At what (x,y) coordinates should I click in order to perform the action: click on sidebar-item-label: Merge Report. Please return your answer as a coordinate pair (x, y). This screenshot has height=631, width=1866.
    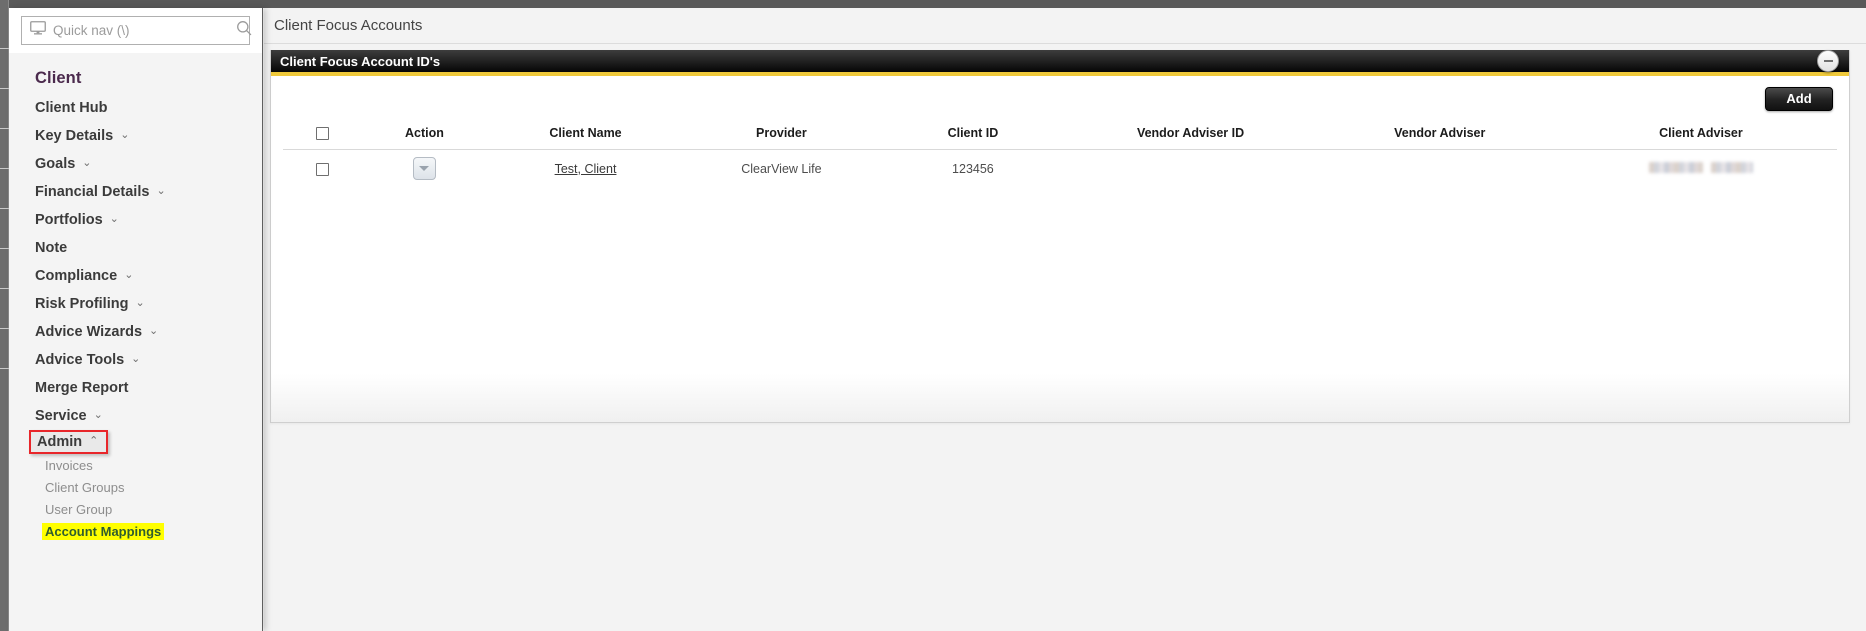
    Looking at the image, I should click on (82, 388).